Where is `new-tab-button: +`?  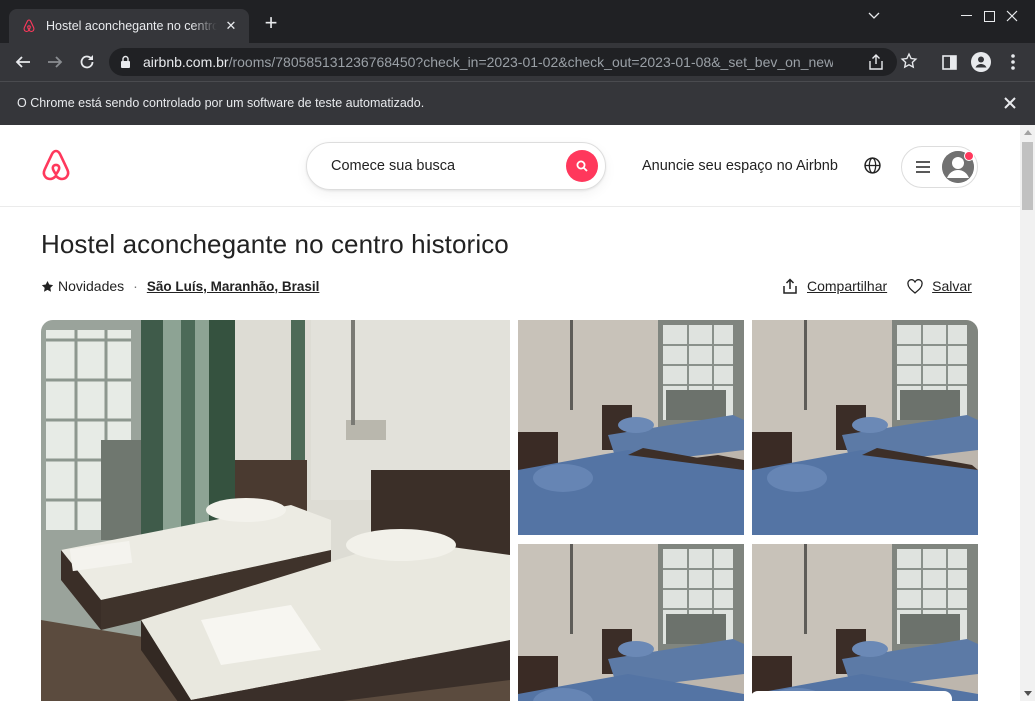 new-tab-button: + is located at coordinates (271, 23).